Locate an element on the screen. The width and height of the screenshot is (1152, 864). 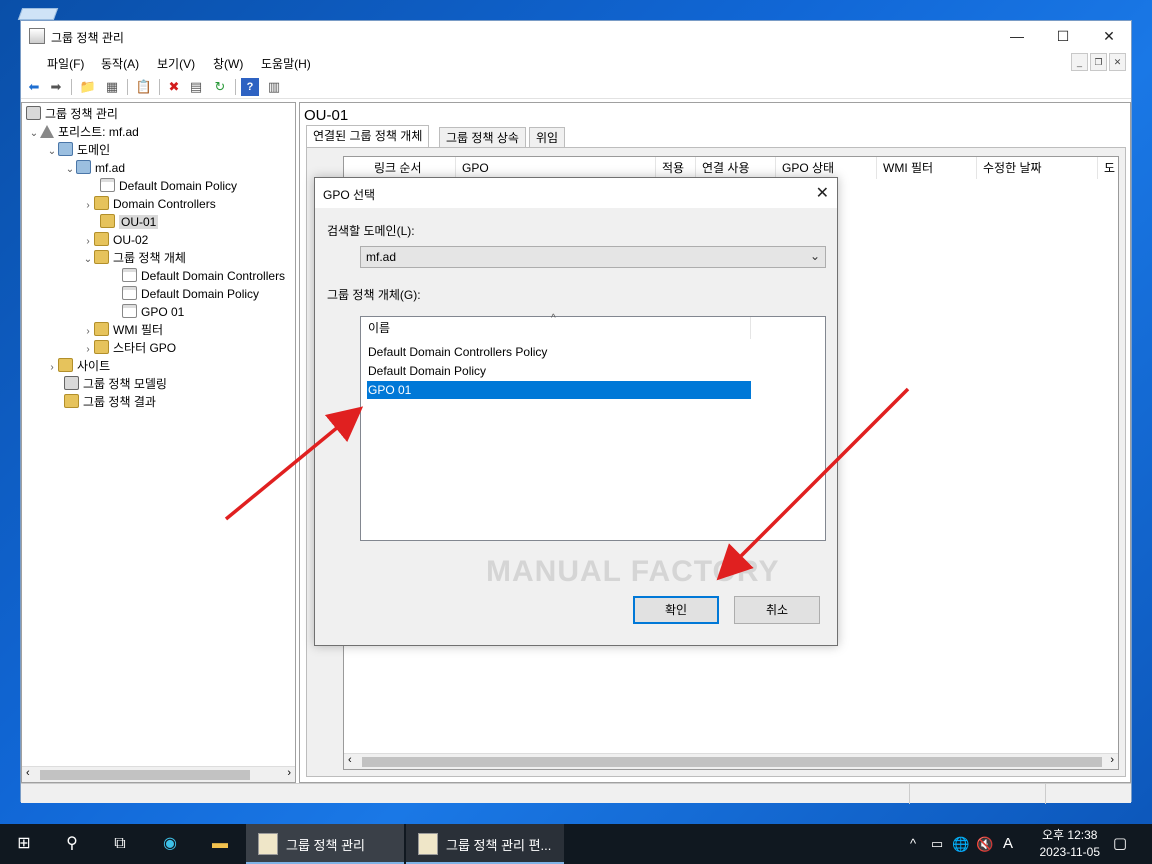
taskbar-app-gpmc-label: 그룹 정책 관리 is located at coordinates (325, 845).